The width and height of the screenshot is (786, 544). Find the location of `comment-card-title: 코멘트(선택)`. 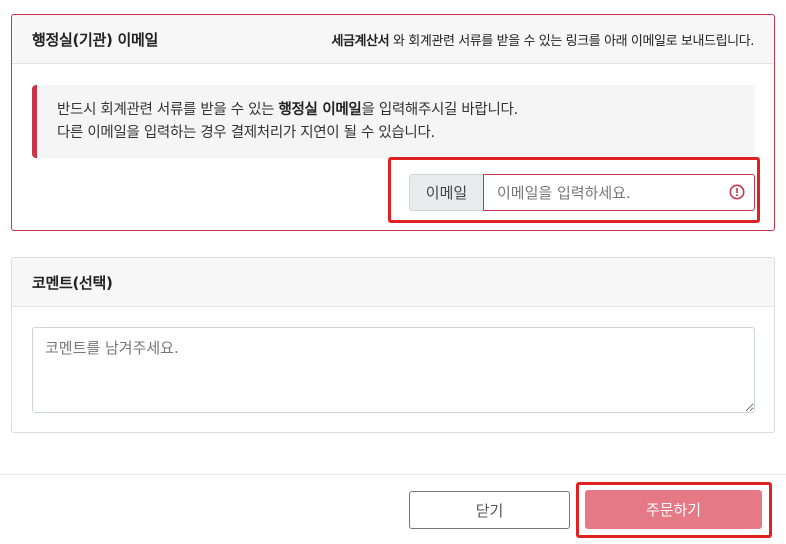

comment-card-title: 코멘트(선택) is located at coordinates (72, 282).